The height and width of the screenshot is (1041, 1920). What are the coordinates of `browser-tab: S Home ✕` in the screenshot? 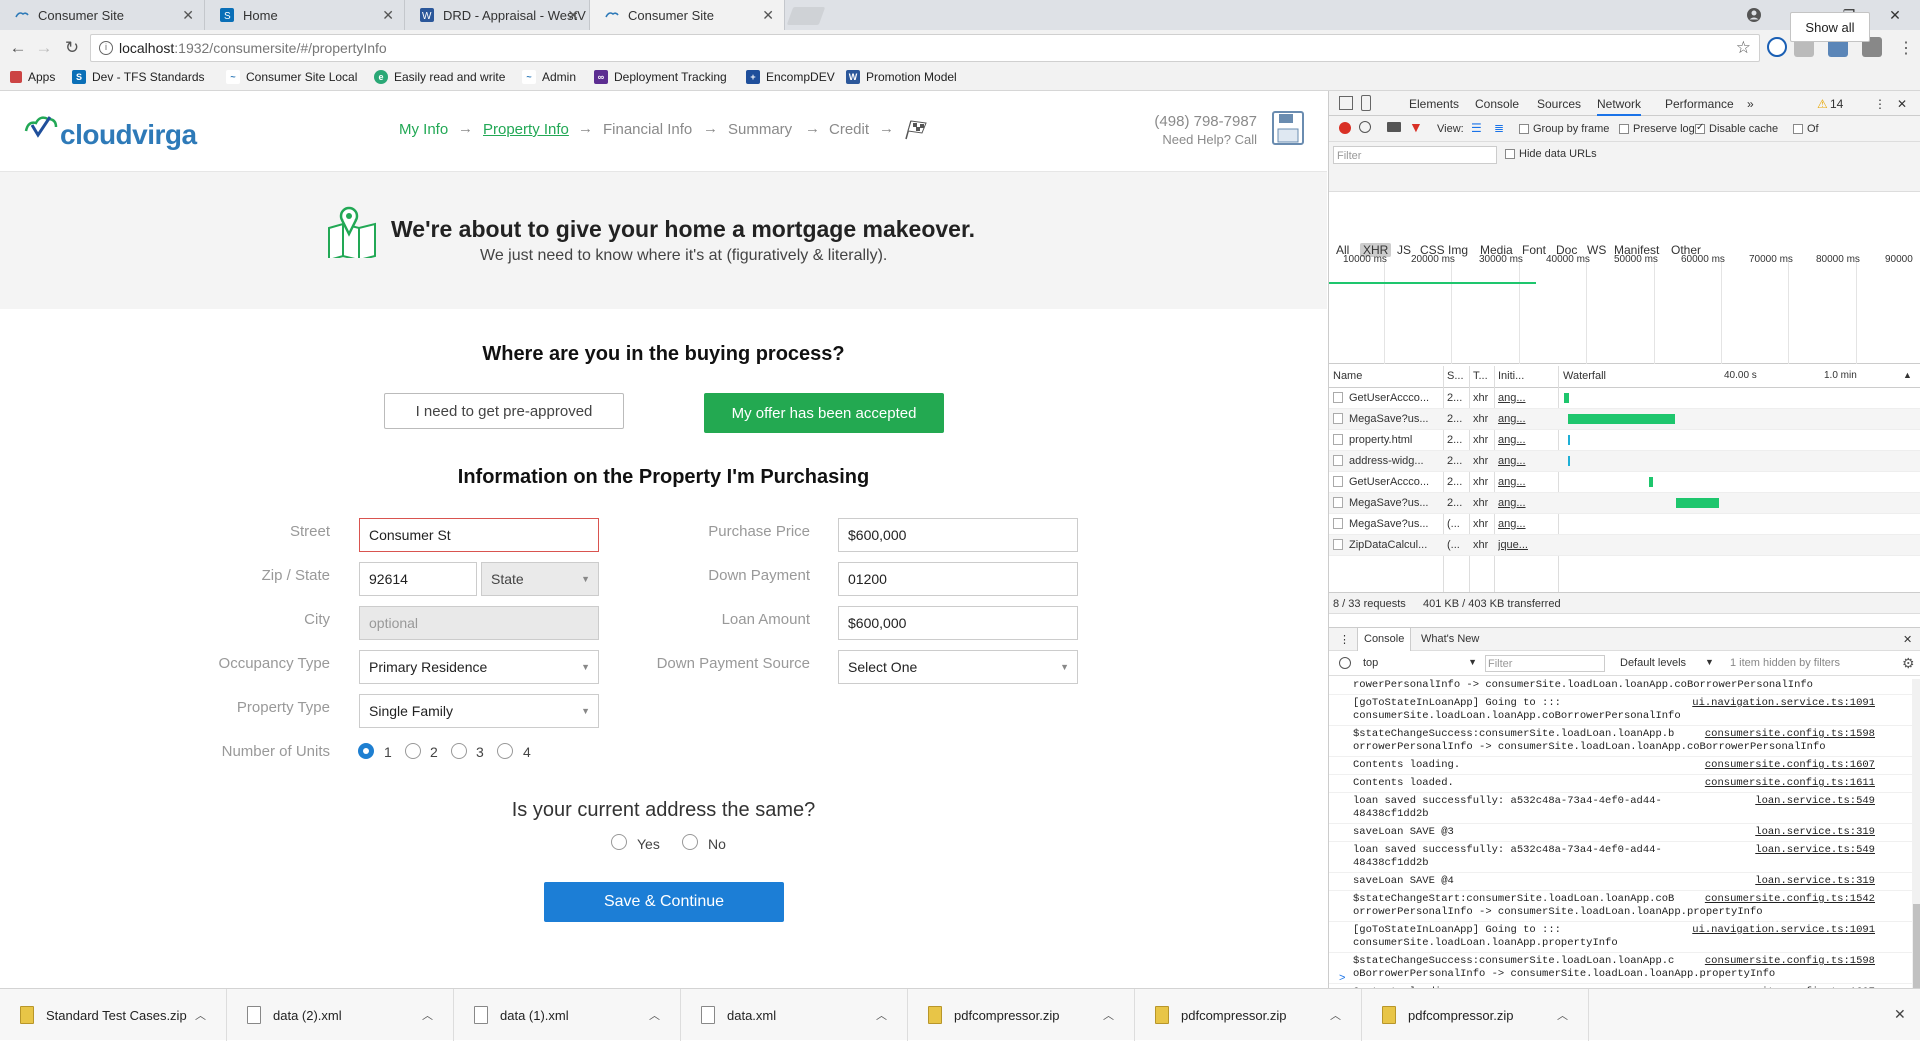 It's located at (305, 15).